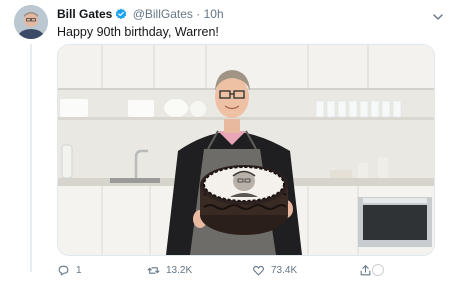 The width and height of the screenshot is (466, 281). What do you see at coordinates (153, 270) in the screenshot?
I see `retweet-icon` at bounding box center [153, 270].